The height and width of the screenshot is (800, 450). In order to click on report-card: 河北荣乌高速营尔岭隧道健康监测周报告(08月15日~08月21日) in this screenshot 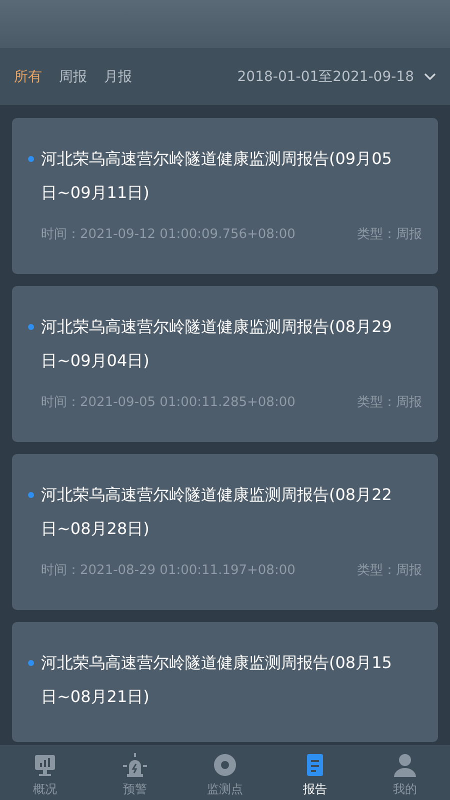, I will do `click(225, 682)`.